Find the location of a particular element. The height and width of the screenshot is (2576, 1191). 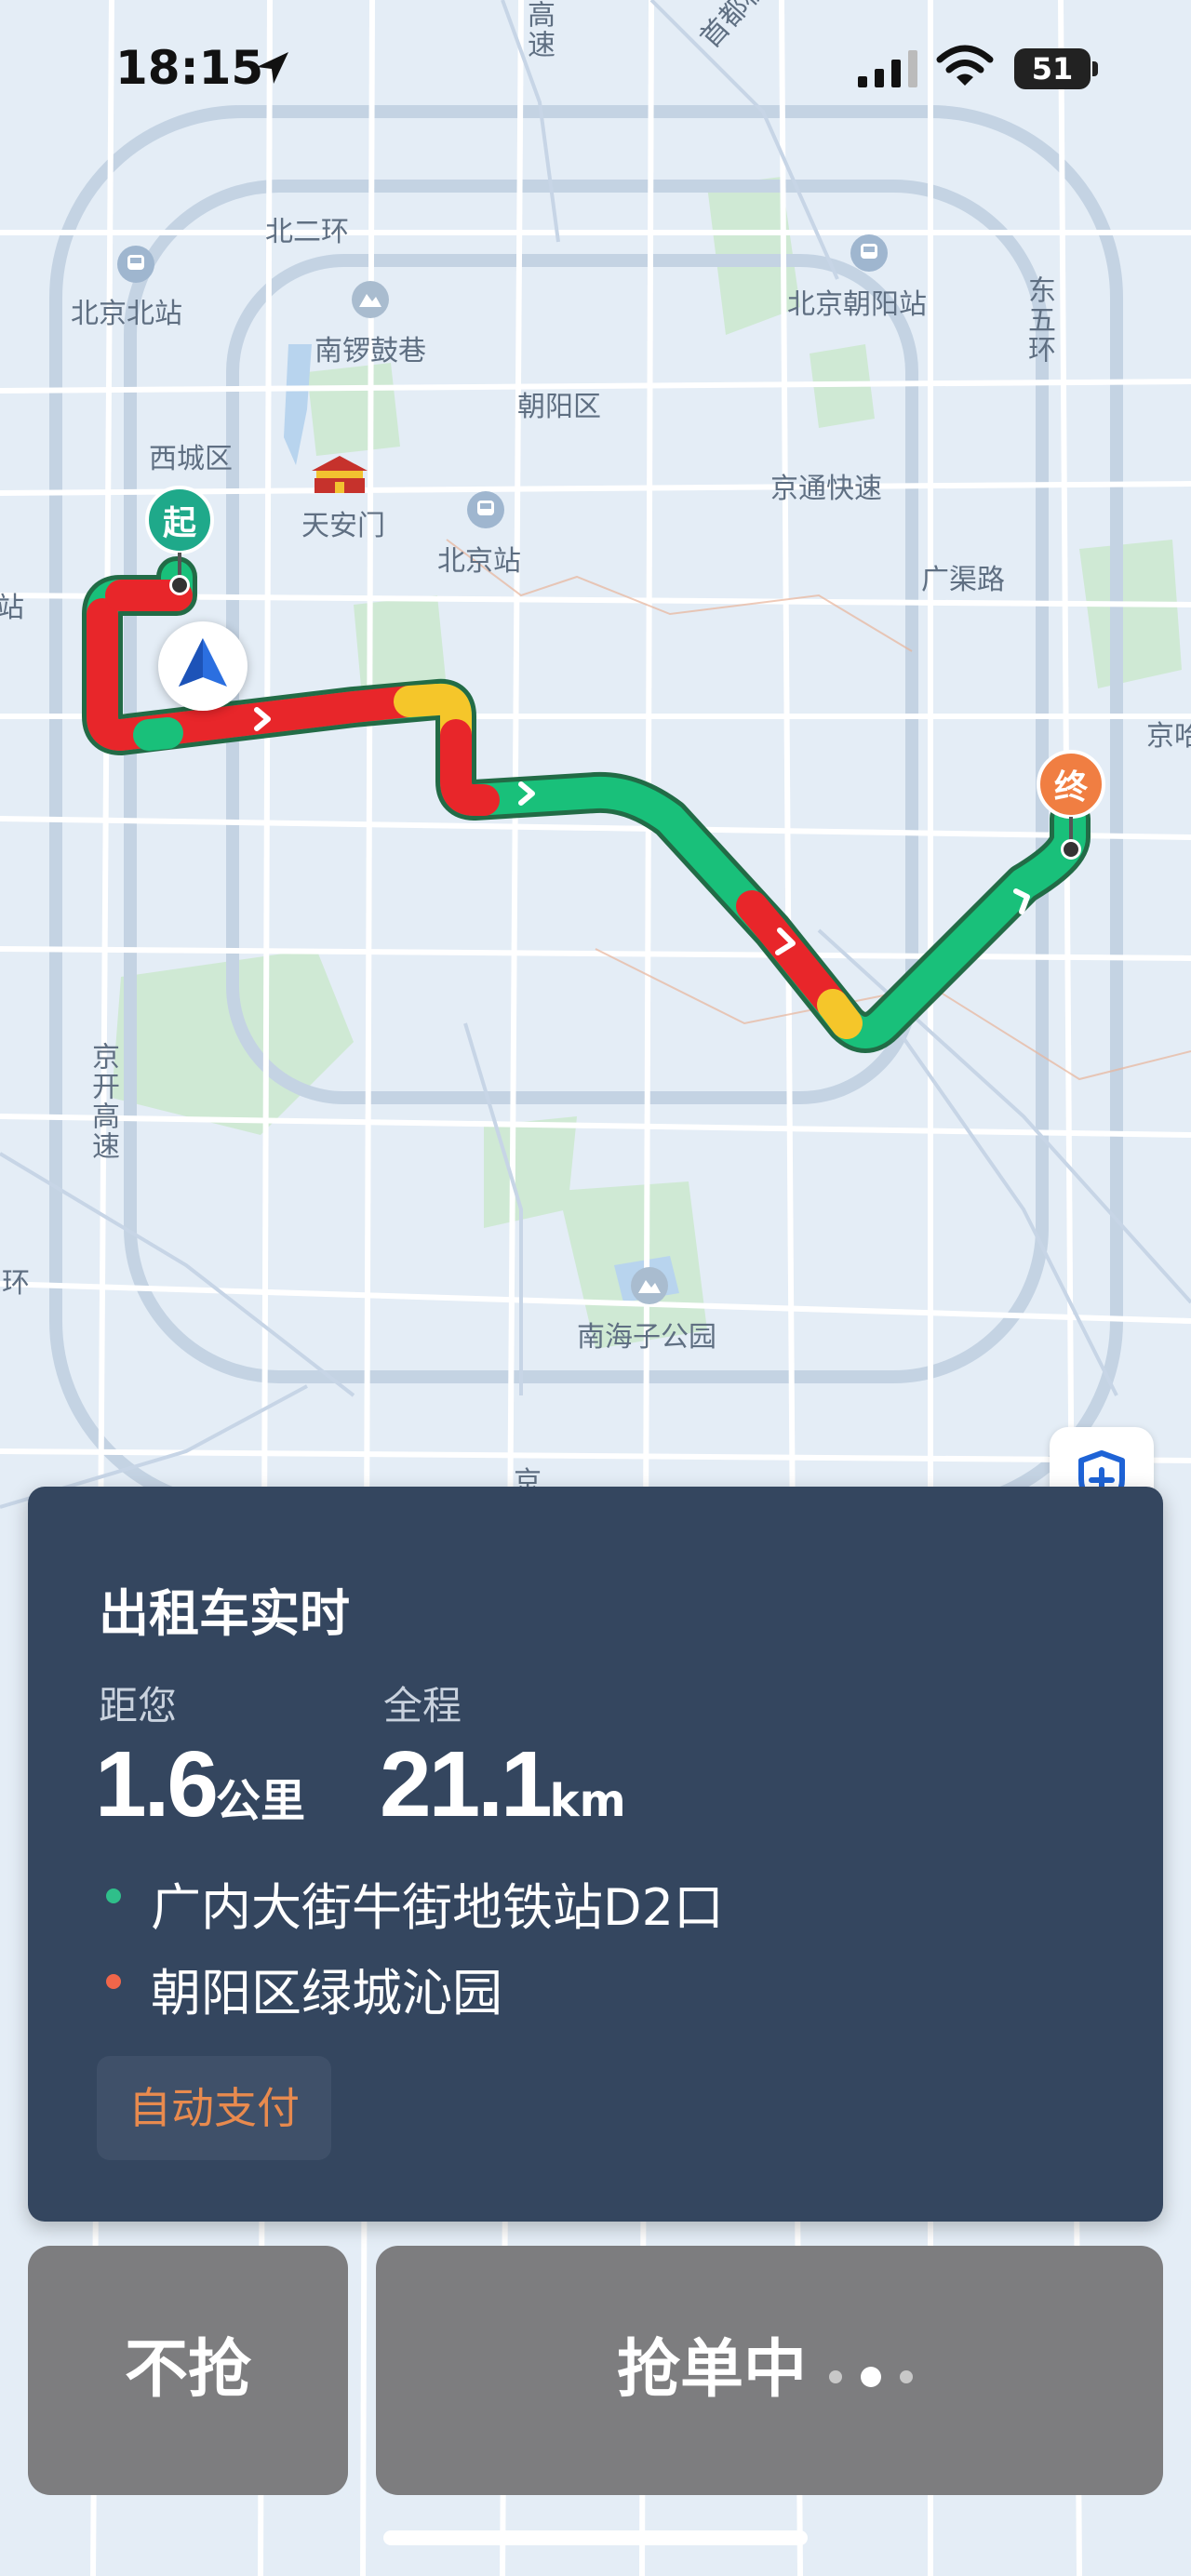

location-arrow-icon is located at coordinates (272, 68).